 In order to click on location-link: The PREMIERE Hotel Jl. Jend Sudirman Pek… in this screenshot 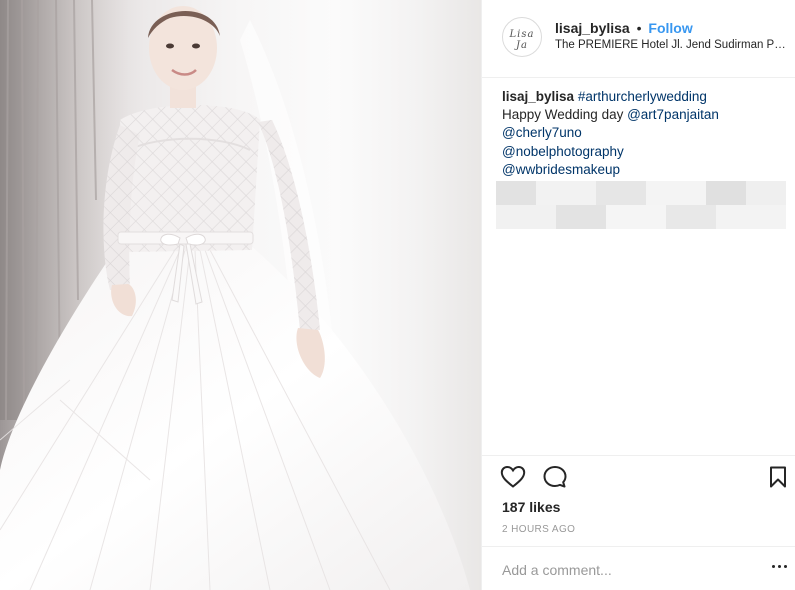, I will do `click(673, 45)`.